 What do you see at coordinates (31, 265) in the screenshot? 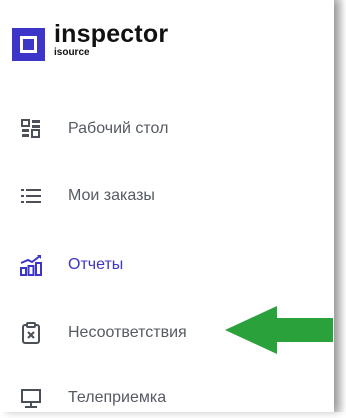
I see `bar-chart-icon` at bounding box center [31, 265].